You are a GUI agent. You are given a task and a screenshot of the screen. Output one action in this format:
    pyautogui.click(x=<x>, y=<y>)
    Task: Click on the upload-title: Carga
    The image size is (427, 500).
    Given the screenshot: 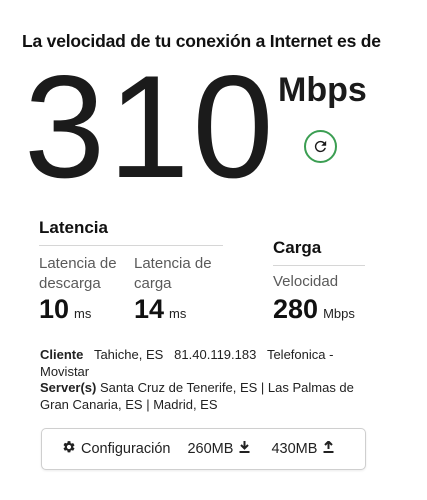 What is the action you would take?
    pyautogui.click(x=297, y=247)
    